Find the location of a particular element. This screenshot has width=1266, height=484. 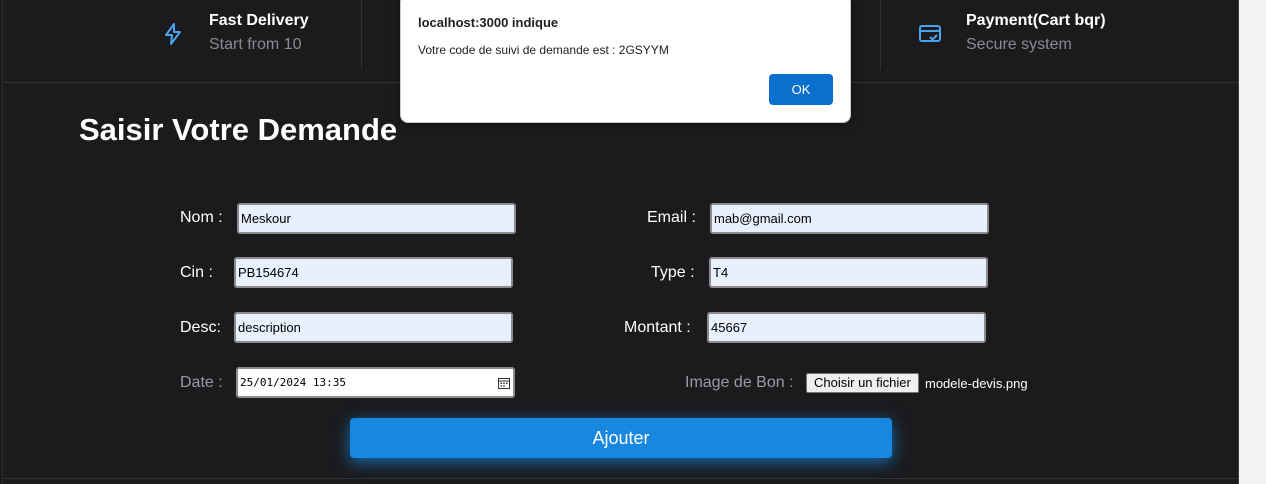

desc-label: Desc: is located at coordinates (200, 327).